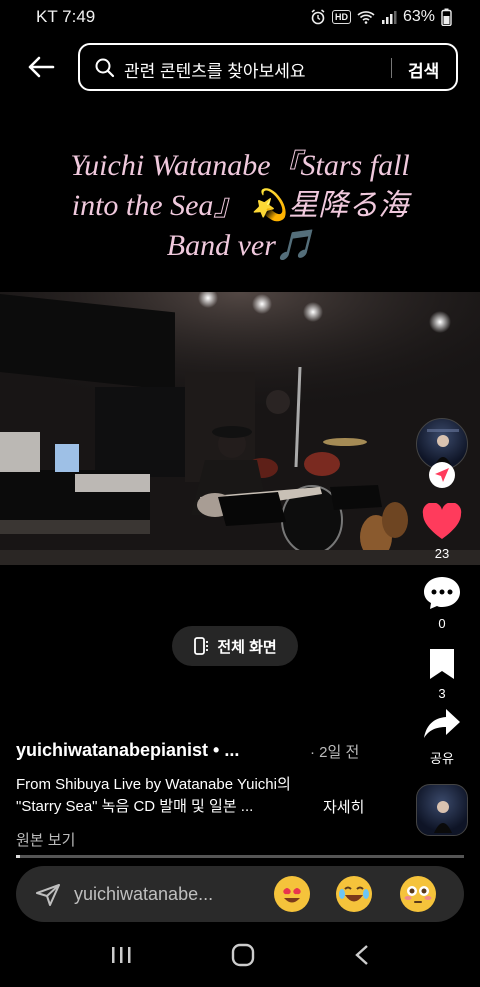 Image resolution: width=480 pixels, height=987 pixels. I want to click on system-nav-bar, so click(240, 954).